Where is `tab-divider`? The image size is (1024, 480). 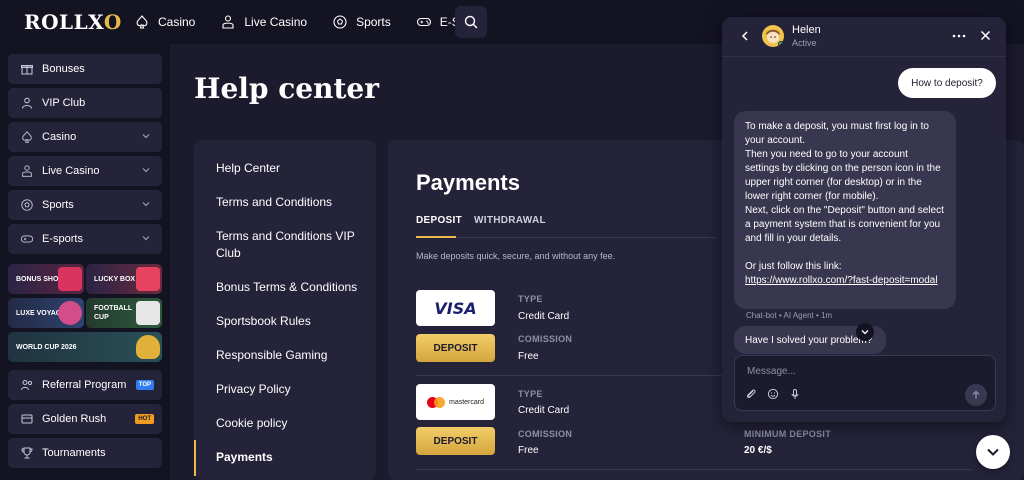
tab-divider is located at coordinates (566, 237).